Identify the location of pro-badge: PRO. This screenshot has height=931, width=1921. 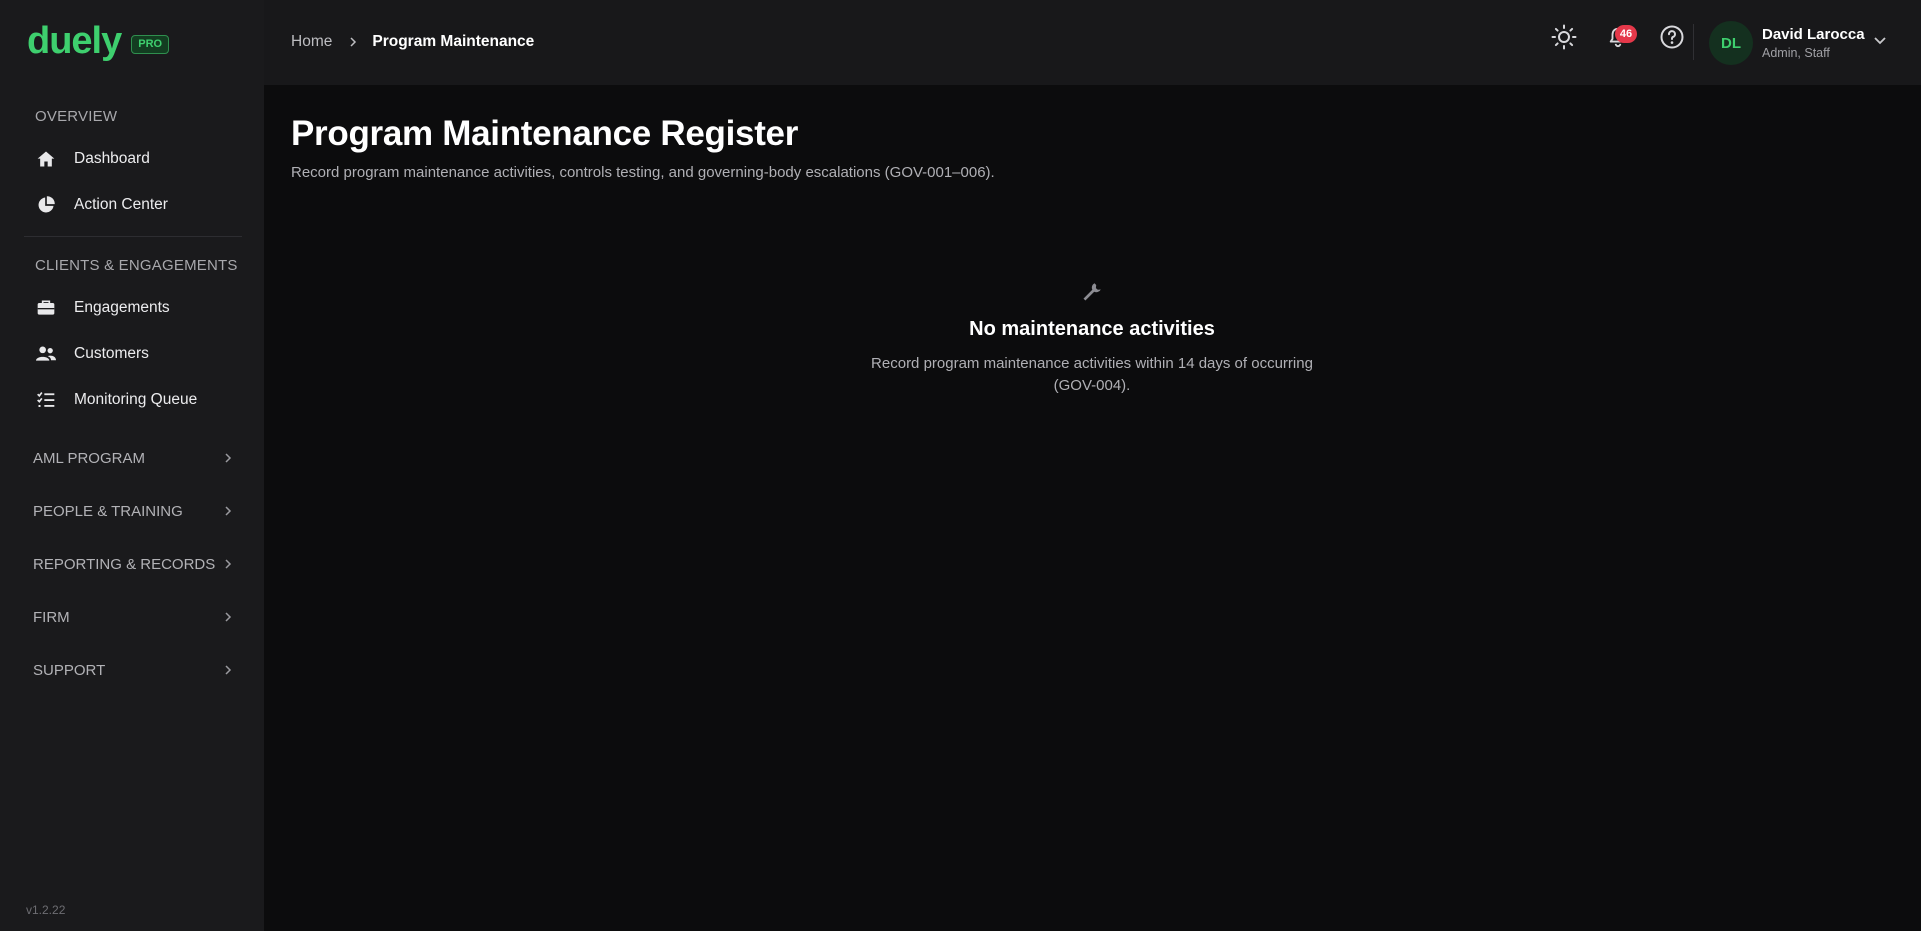
(150, 44).